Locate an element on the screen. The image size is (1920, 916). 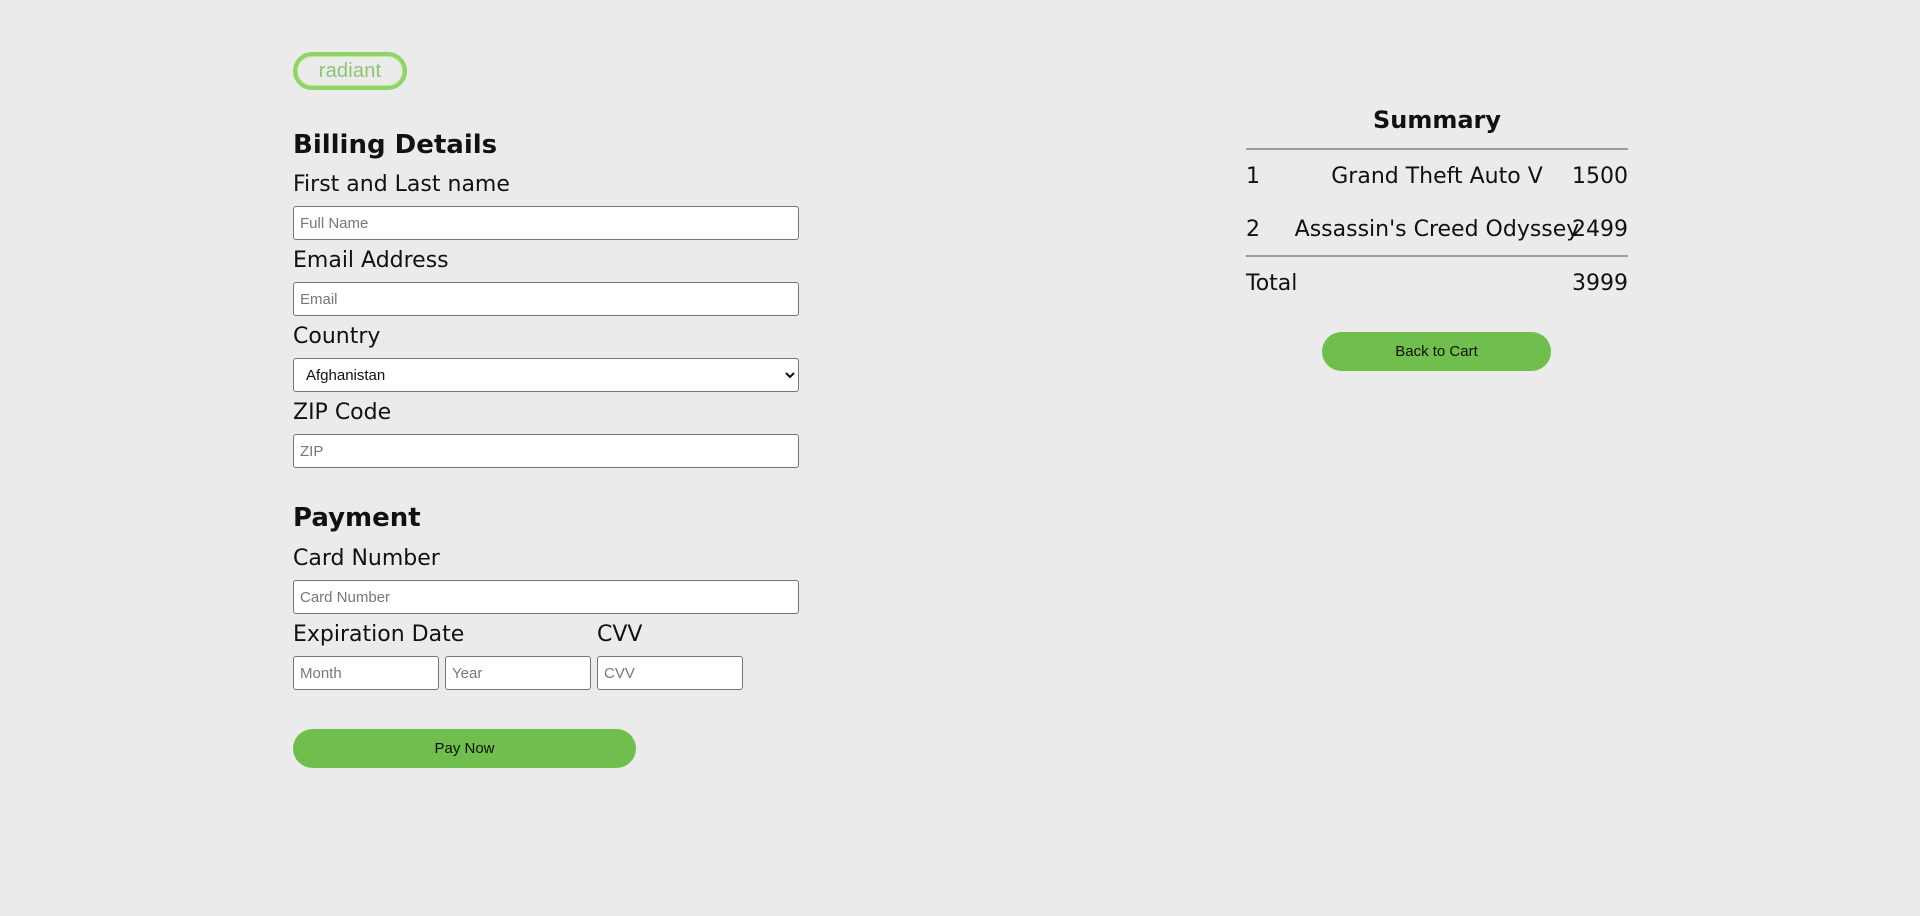
summary-item-index: 1 is located at coordinates (1253, 176).